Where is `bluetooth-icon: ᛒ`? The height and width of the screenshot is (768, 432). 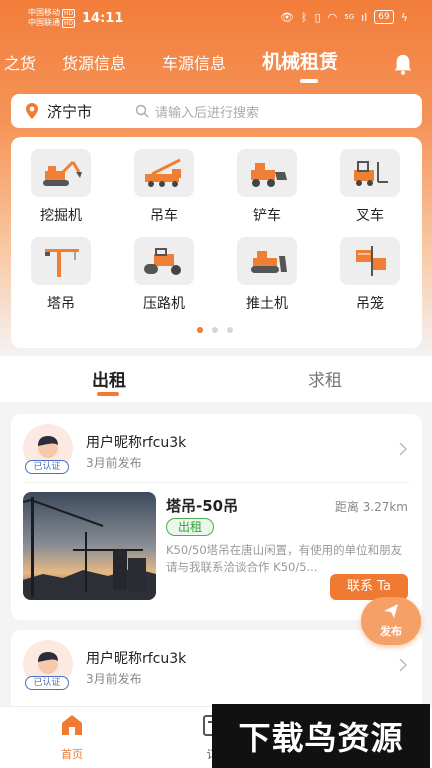
bluetooth-icon: ᛒ is located at coordinates (304, 17).